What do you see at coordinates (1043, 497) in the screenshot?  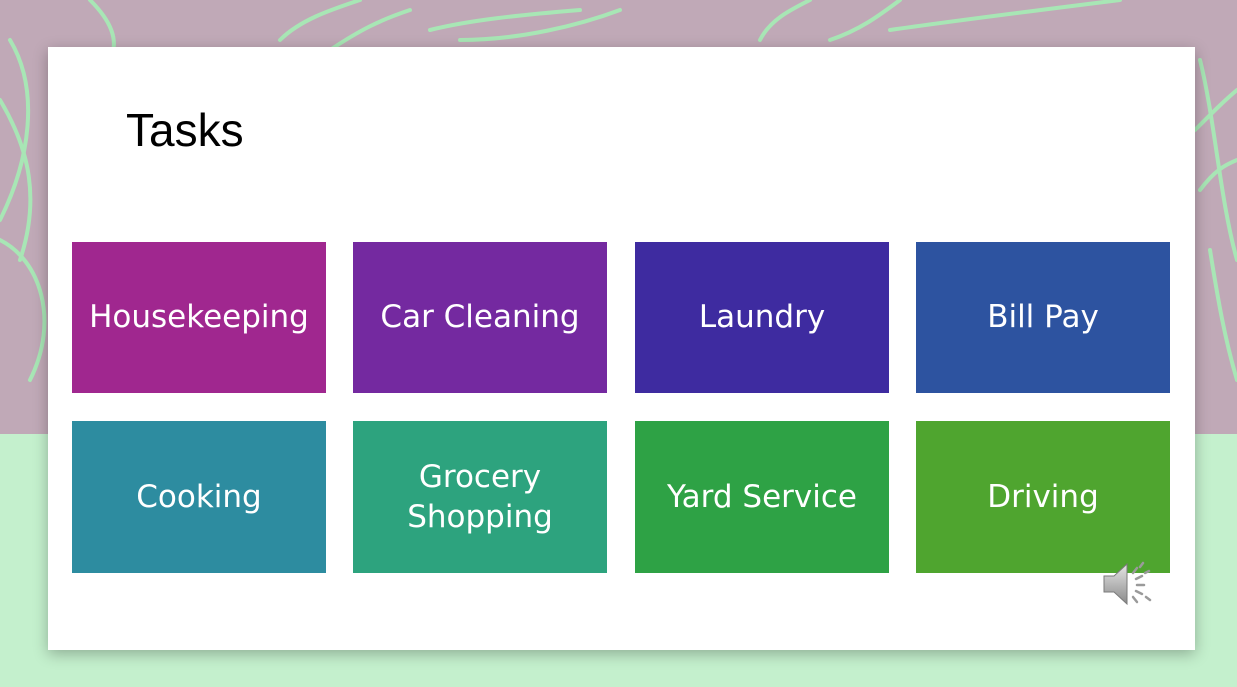 I see `tile-driving: Driving` at bounding box center [1043, 497].